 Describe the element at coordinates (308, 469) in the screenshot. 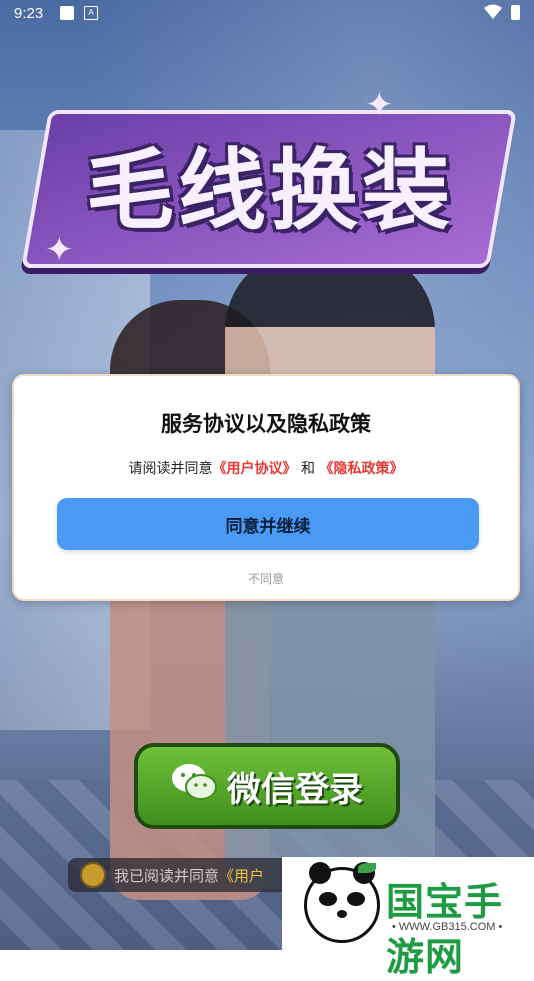

I see `dialog-desc-and: 和` at that location.